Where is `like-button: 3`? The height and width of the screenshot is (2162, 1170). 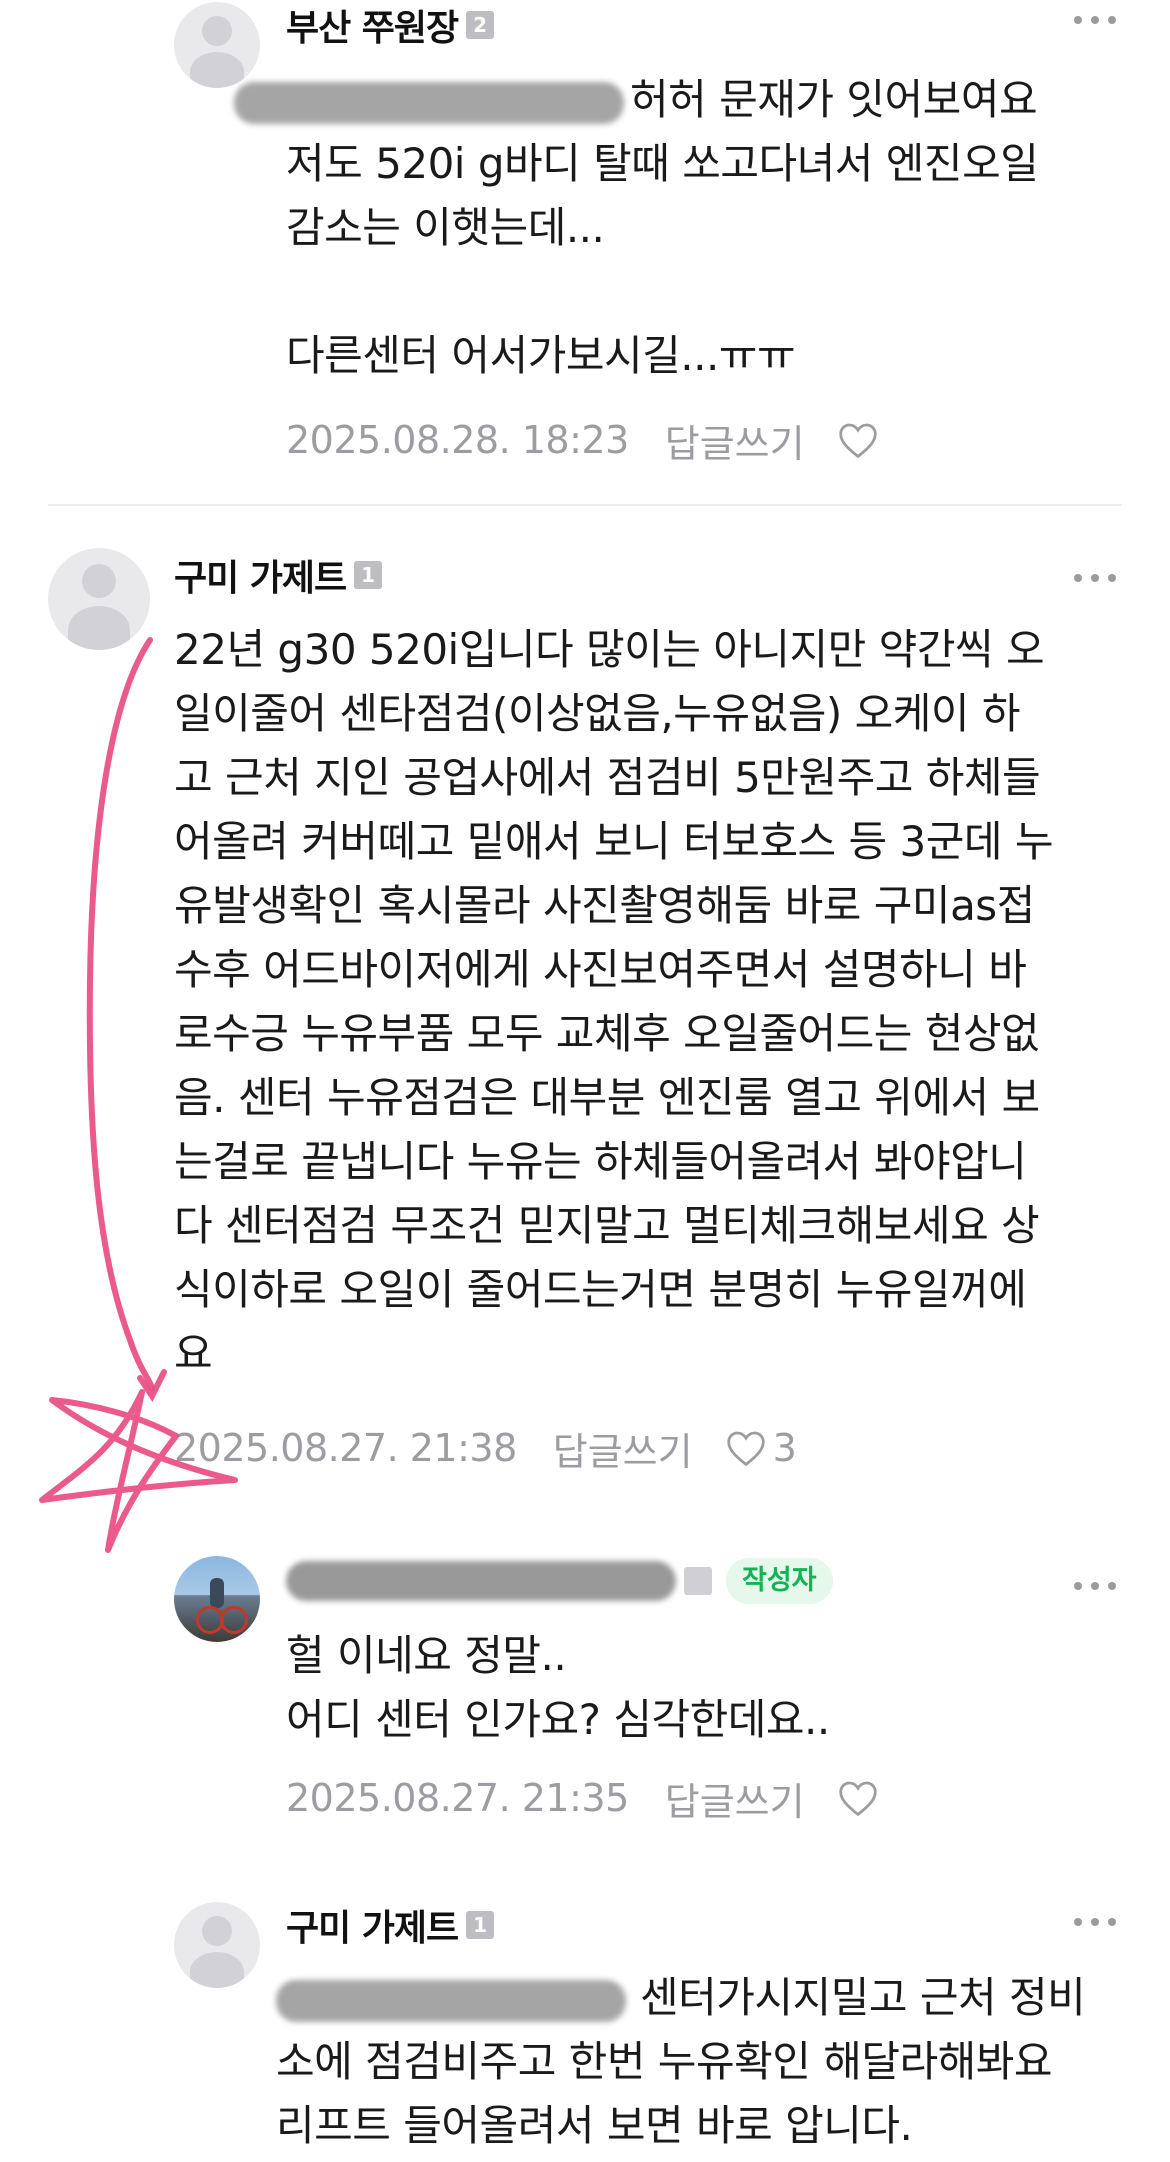 like-button: 3 is located at coordinates (761, 1448).